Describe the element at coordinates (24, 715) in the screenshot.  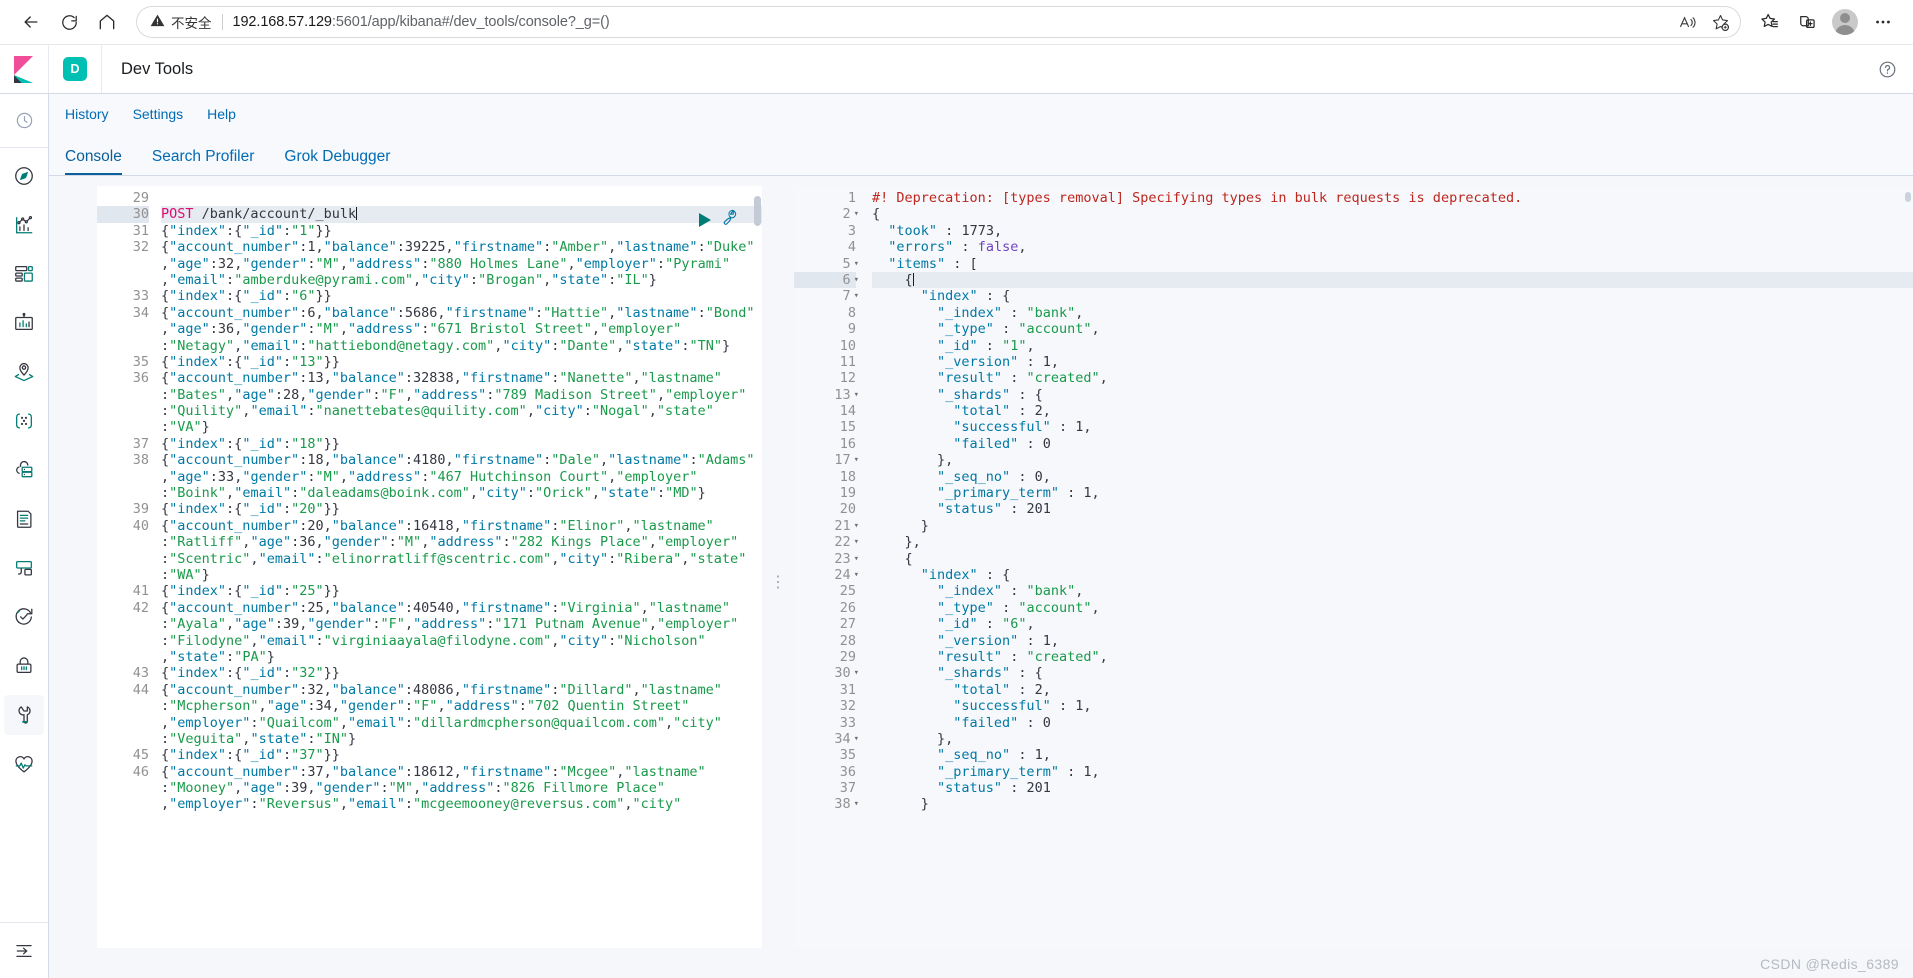
I see `sidebar-item-dev-tools` at that location.